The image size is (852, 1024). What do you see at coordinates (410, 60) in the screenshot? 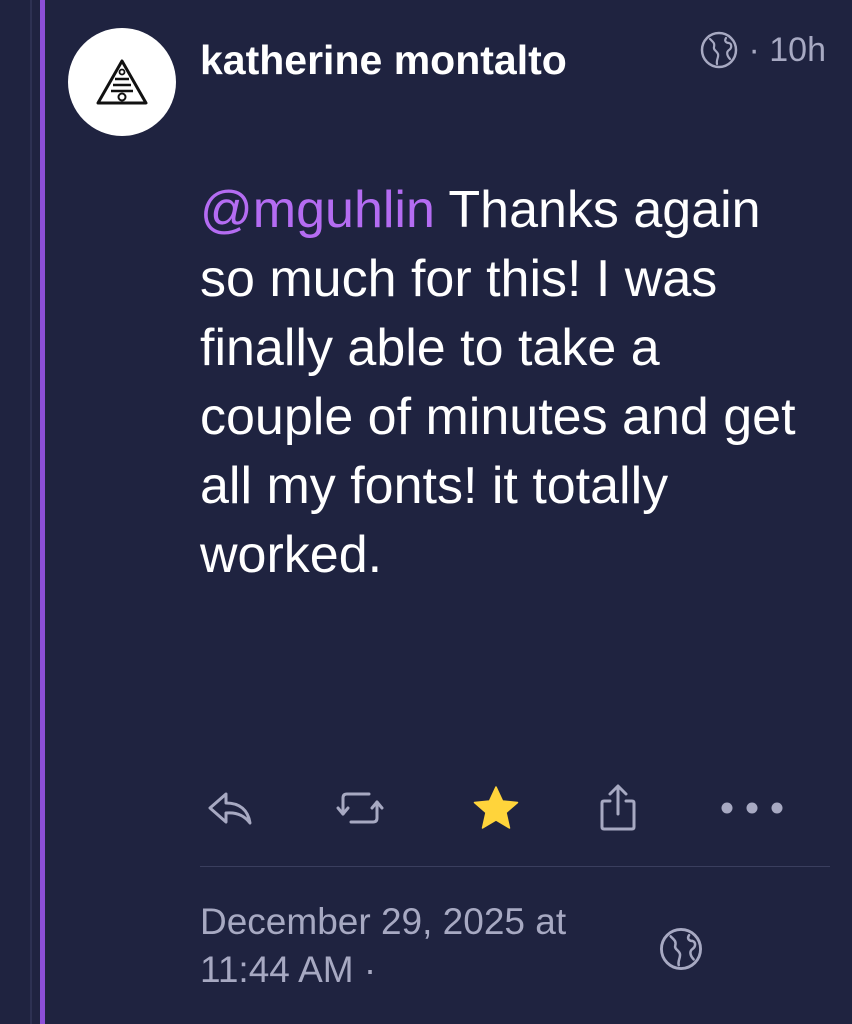
I see `author-name: katherine montalto` at bounding box center [410, 60].